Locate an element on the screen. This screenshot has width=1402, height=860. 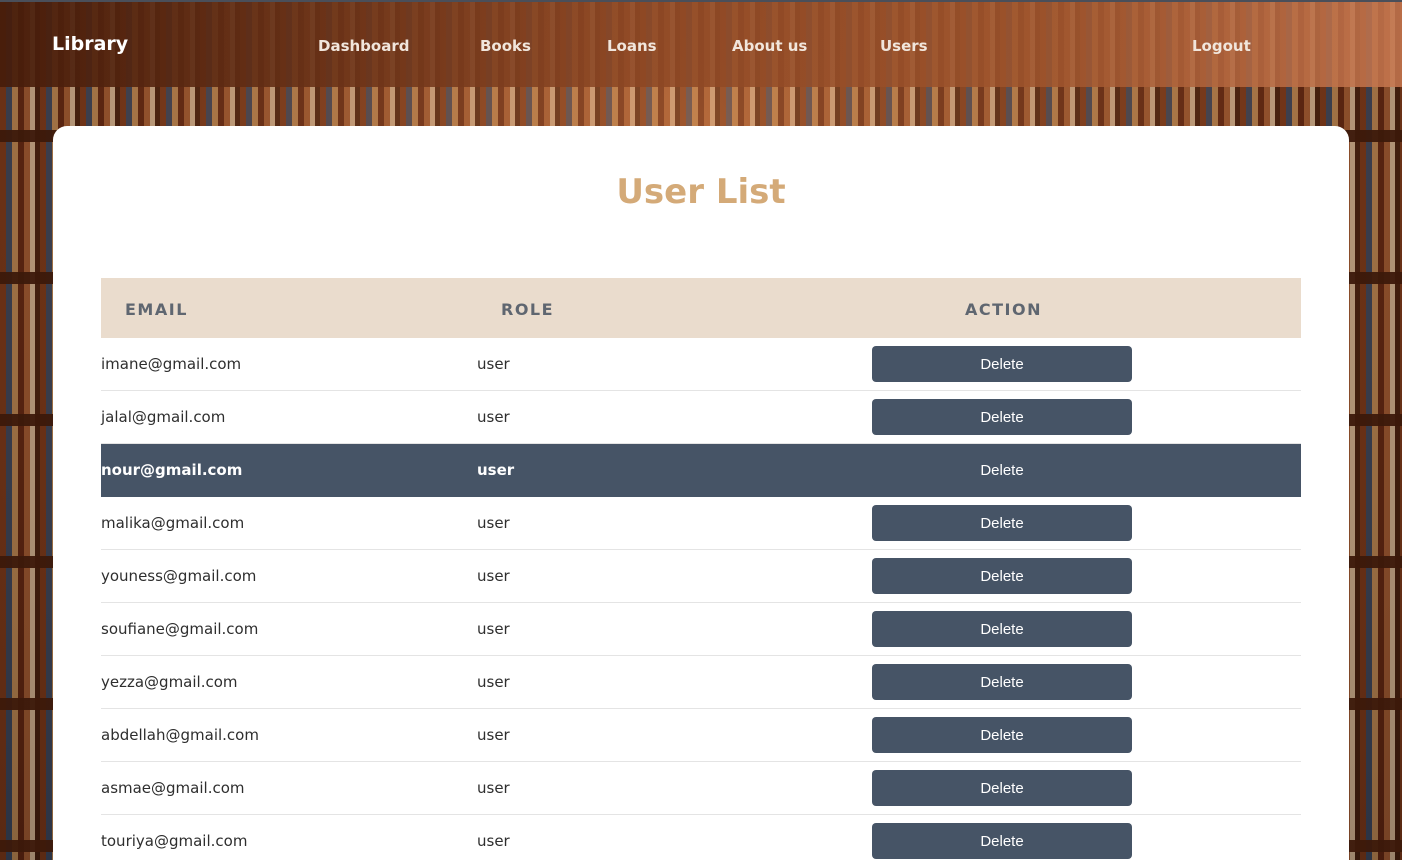
table-row: abdellah@gmail.com user Delete is located at coordinates (701, 735).